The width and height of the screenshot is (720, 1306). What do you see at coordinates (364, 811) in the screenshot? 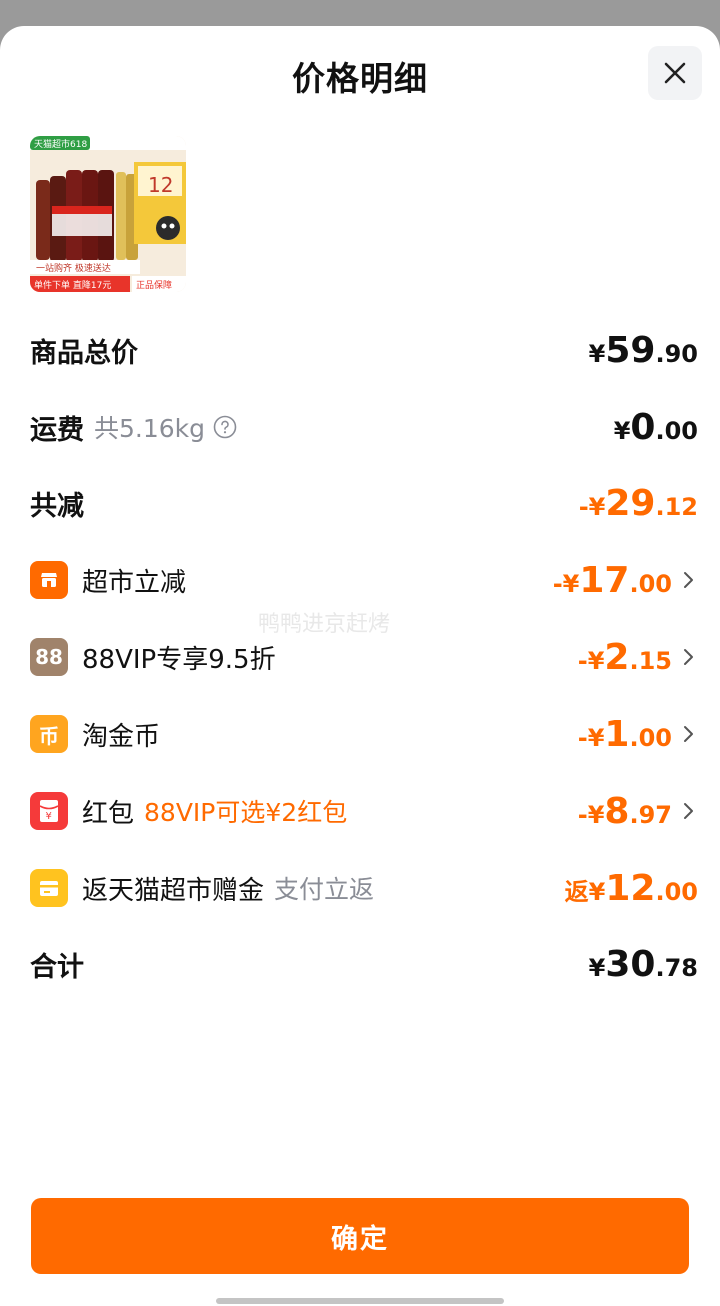
I see `red-packet-row: ¥ 红包 88VIP可选¥2红包 -¥ 8 .97` at bounding box center [364, 811].